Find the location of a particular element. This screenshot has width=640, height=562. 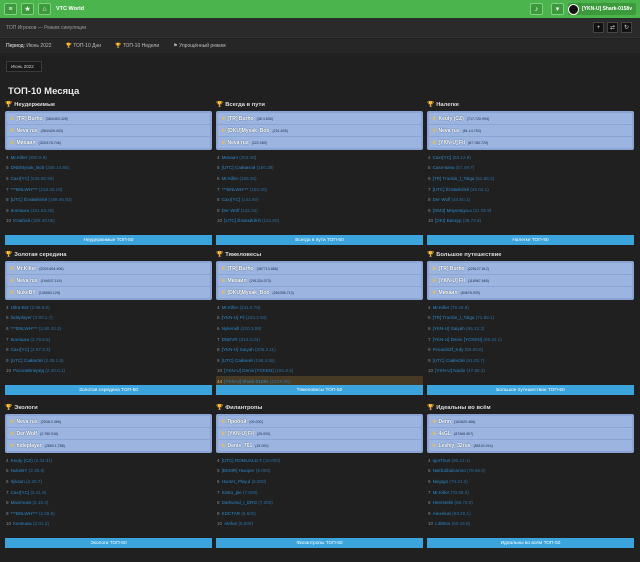

star-icon: ★ is located at coordinates (27, 9).